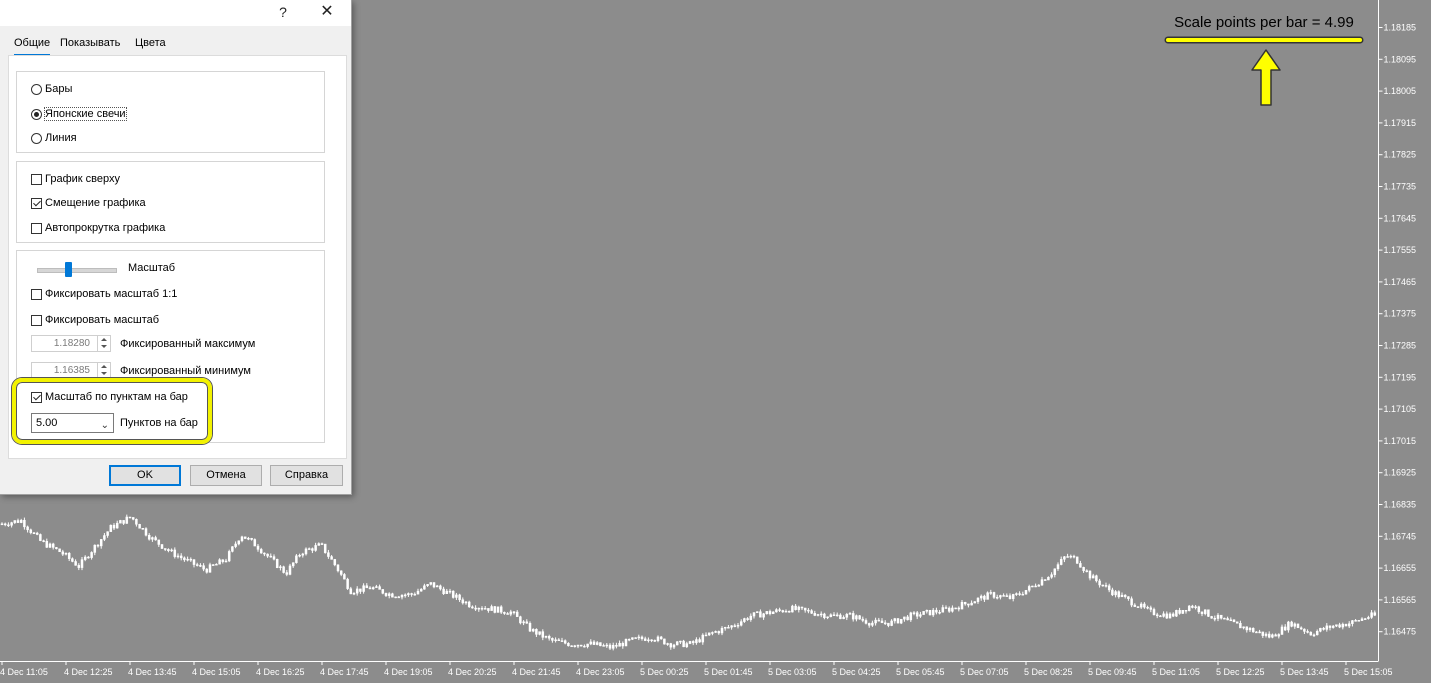  I want to click on fixed-max-stepper, so click(103, 343).